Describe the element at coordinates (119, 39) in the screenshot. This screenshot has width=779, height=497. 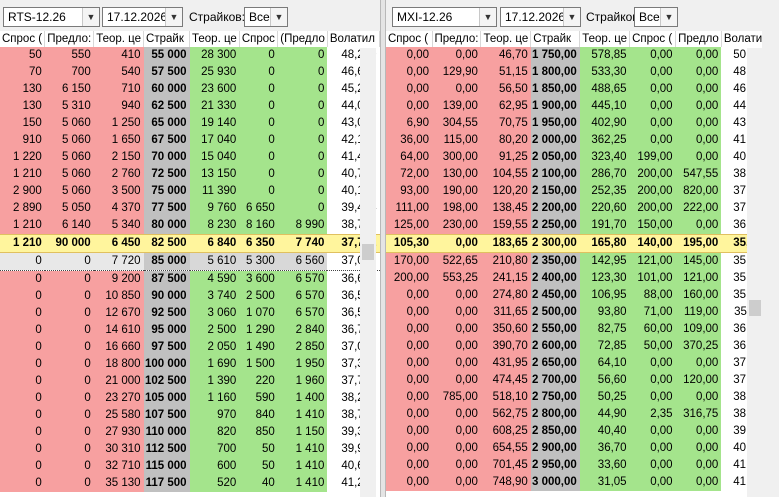
I see `left-column-header: Теор. це` at that location.